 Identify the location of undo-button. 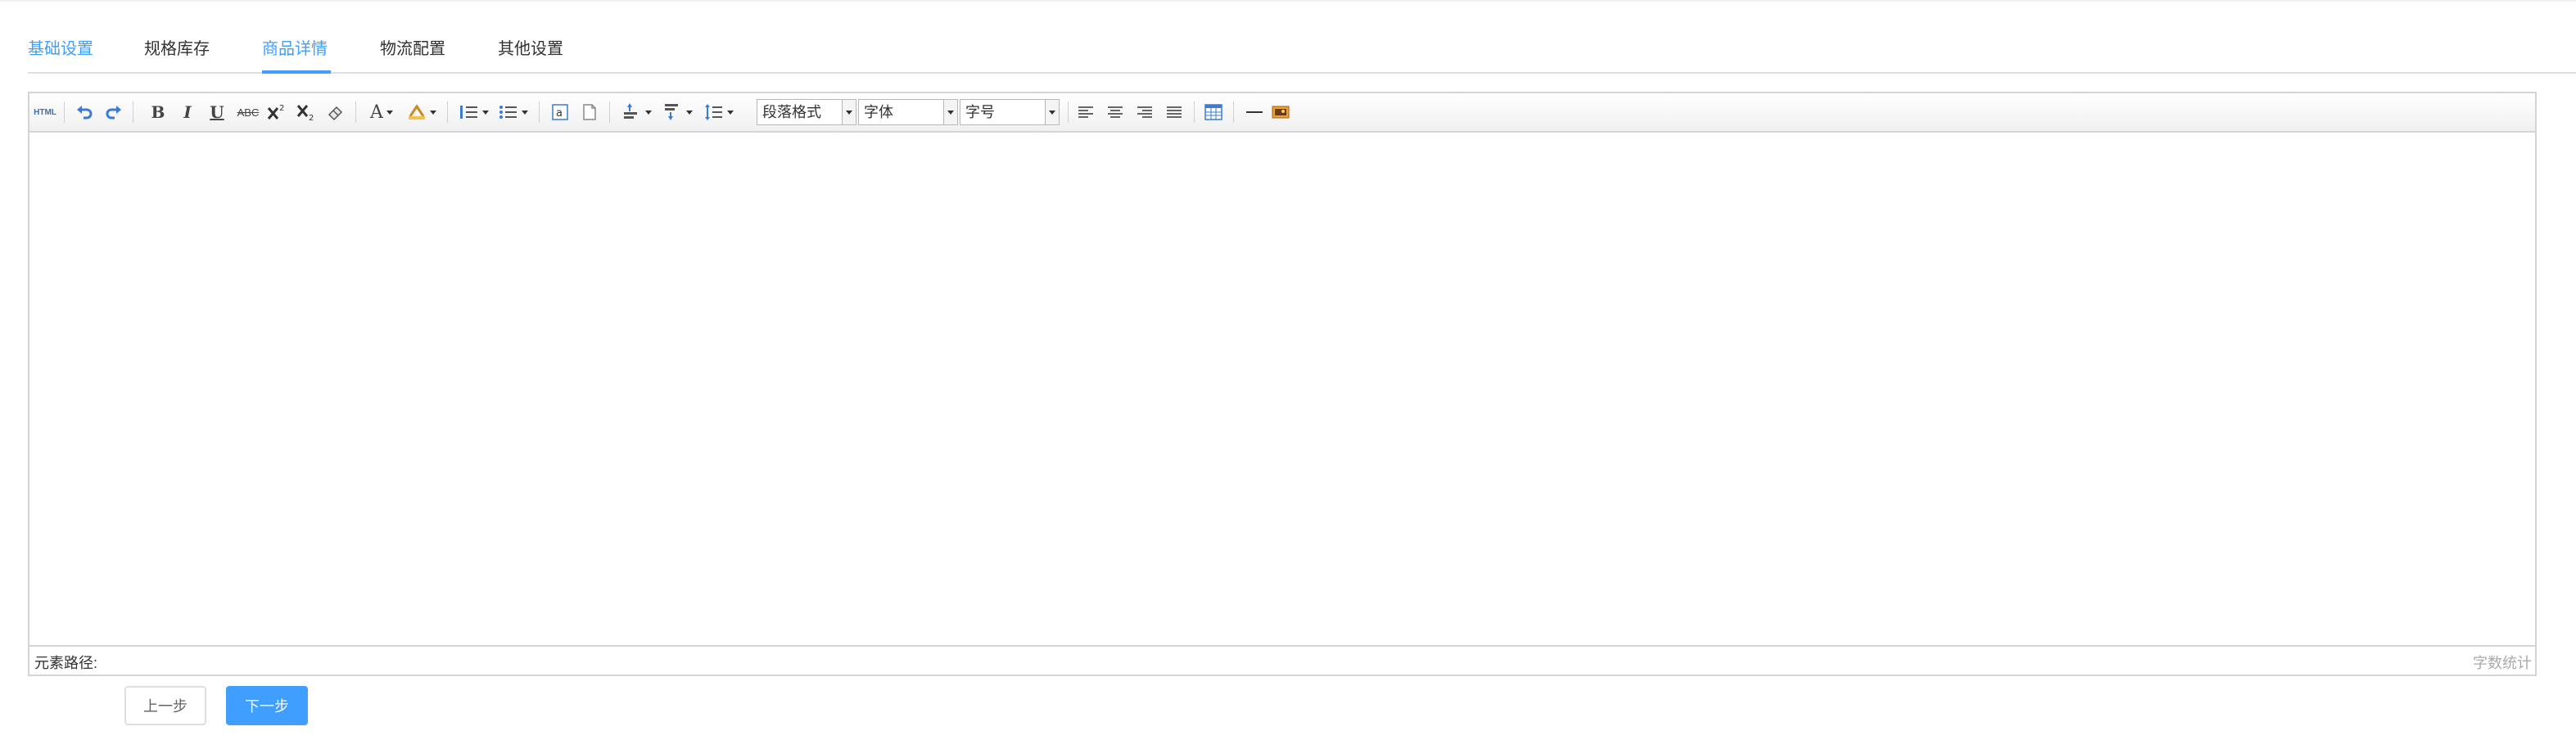
(84, 112).